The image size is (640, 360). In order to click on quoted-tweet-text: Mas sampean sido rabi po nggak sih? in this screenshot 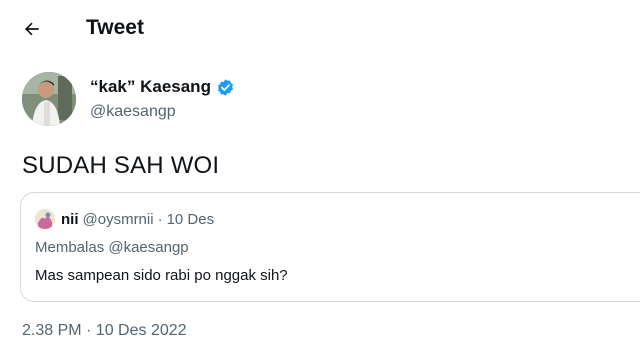, I will do `click(161, 275)`.